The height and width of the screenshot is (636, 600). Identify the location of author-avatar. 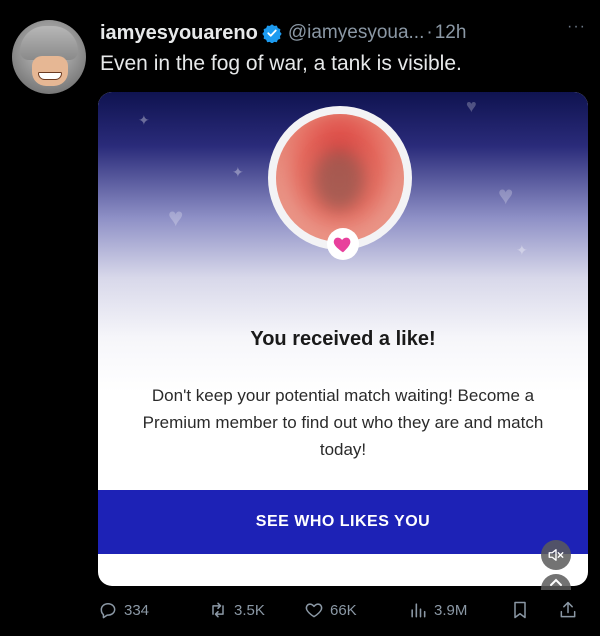
(49, 57).